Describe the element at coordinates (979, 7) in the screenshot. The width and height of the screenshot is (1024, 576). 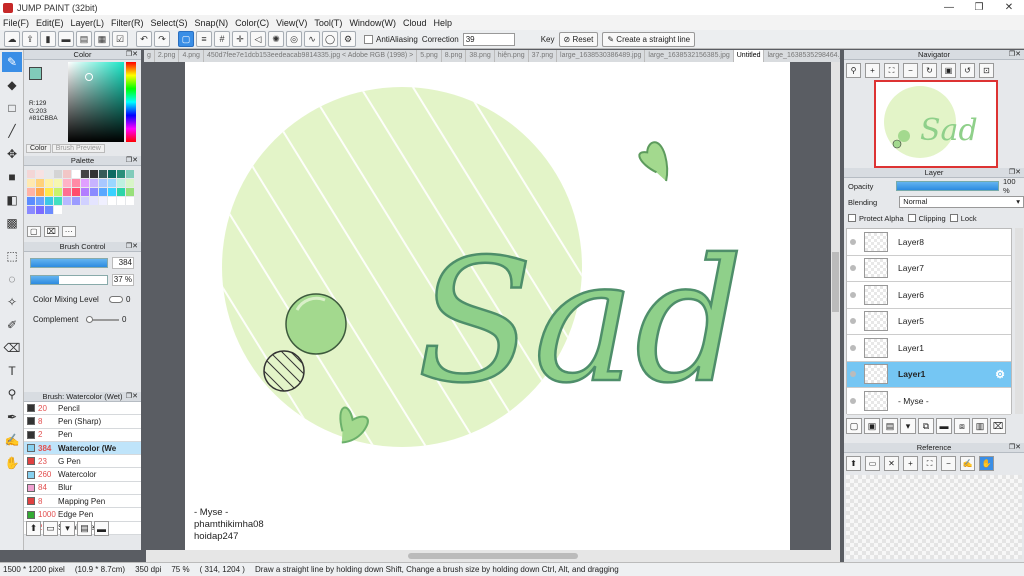
I see `maximize-button: ❐` at that location.